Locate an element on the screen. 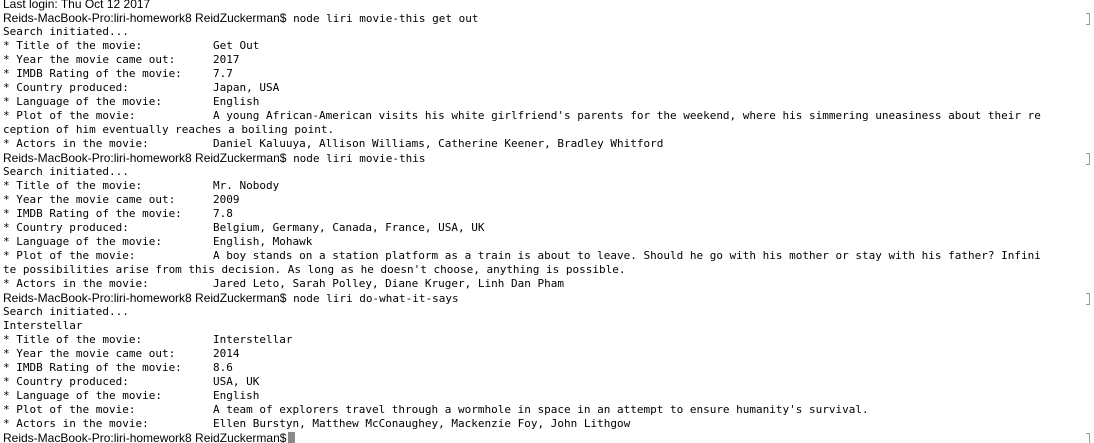 Image resolution: width=1094 pixels, height=443 pixels. field-value: Mr. Nobody is located at coordinates (246, 185).